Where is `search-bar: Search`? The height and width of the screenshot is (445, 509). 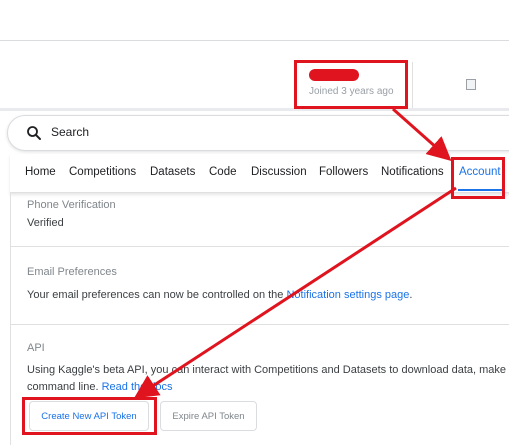 search-bar: Search is located at coordinates (258, 133).